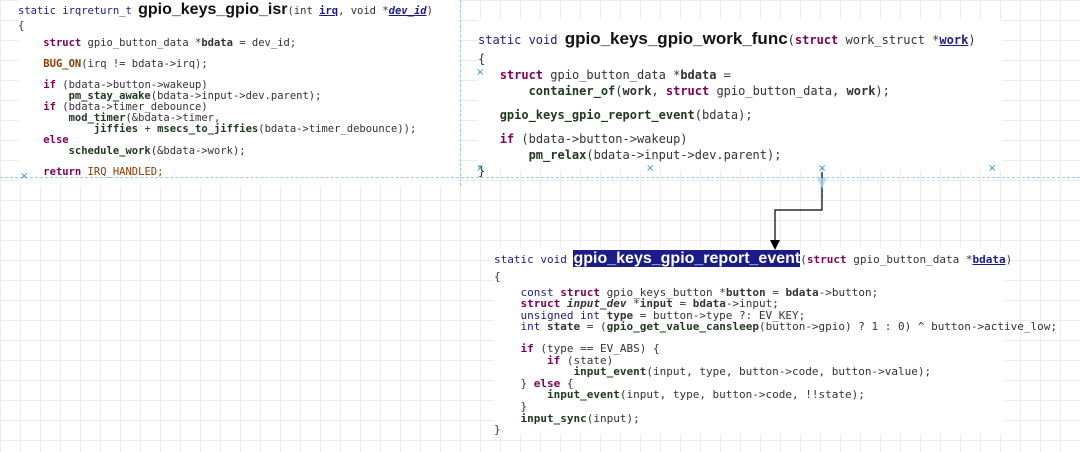  What do you see at coordinates (791, 40) in the screenshot?
I see `work-sig-part: (` at bounding box center [791, 40].